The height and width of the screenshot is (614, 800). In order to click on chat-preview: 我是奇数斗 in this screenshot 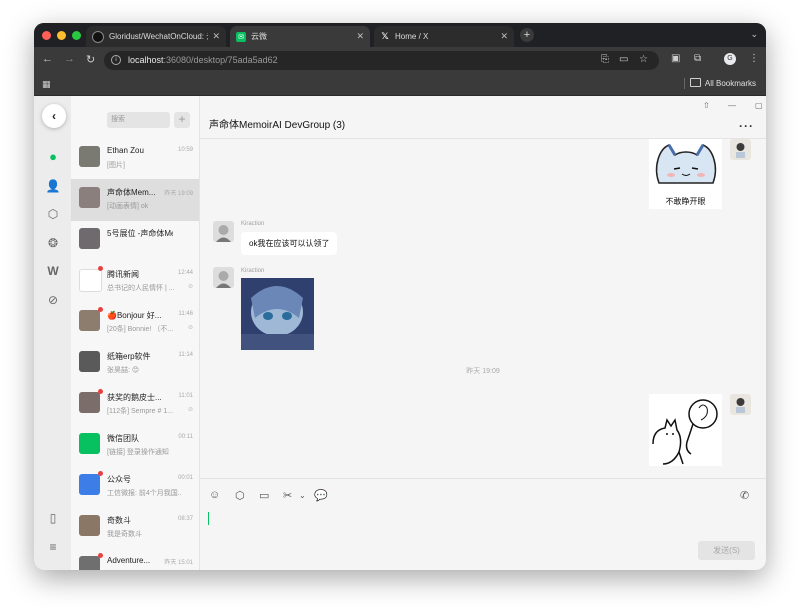, I will do `click(124, 534)`.